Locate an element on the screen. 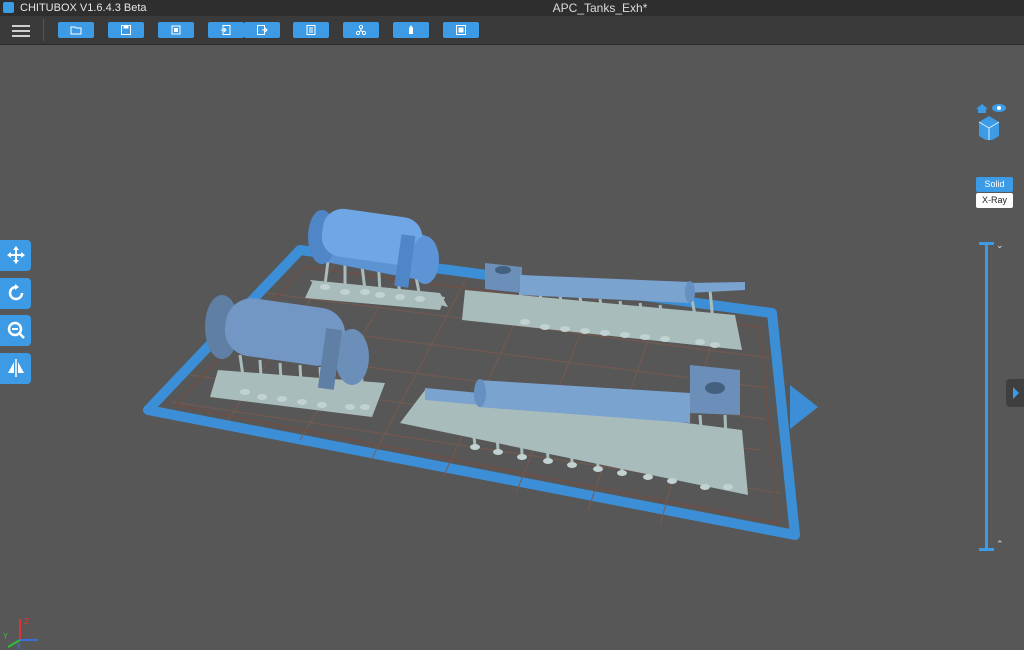 The height and width of the screenshot is (650, 1024). svg-text: X is located at coordinates (19, 646).